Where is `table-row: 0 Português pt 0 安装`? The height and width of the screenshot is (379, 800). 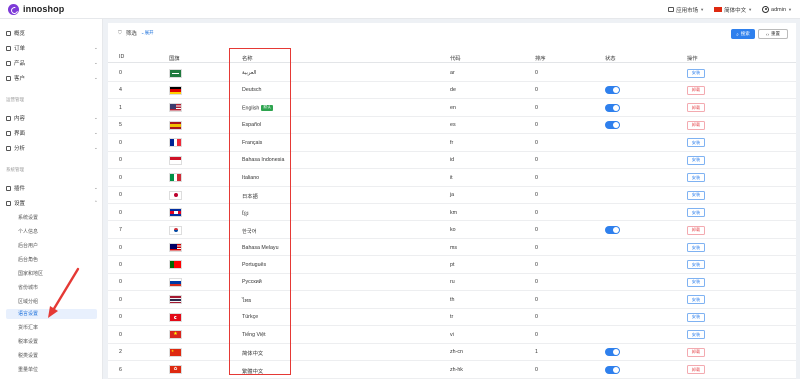 table-row: 0 Português pt 0 安装 is located at coordinates (452, 265).